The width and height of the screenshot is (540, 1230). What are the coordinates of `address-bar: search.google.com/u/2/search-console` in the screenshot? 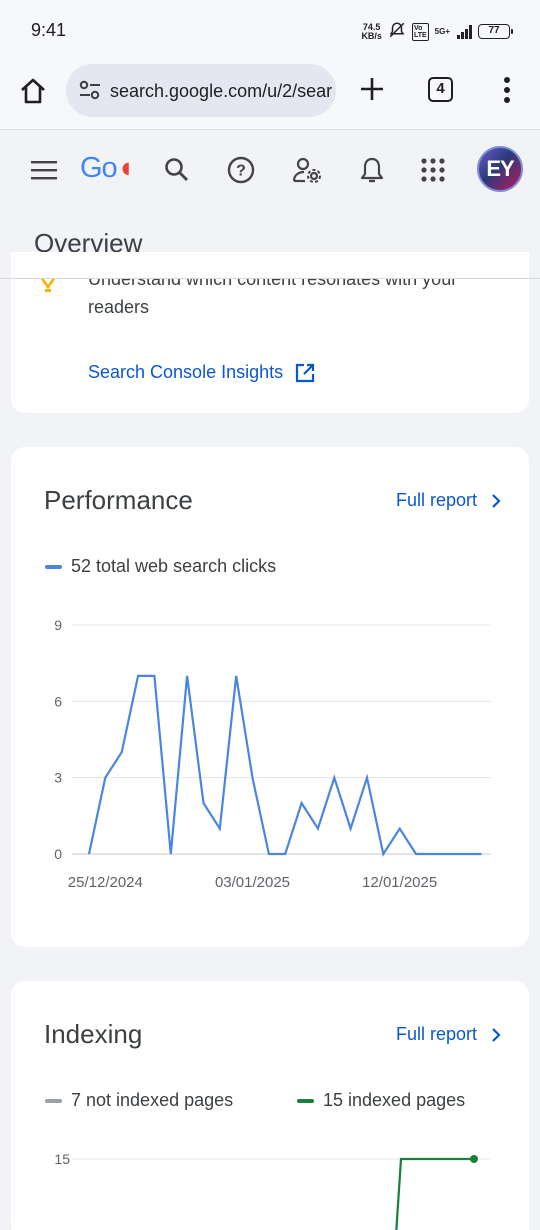 It's located at (201, 90).